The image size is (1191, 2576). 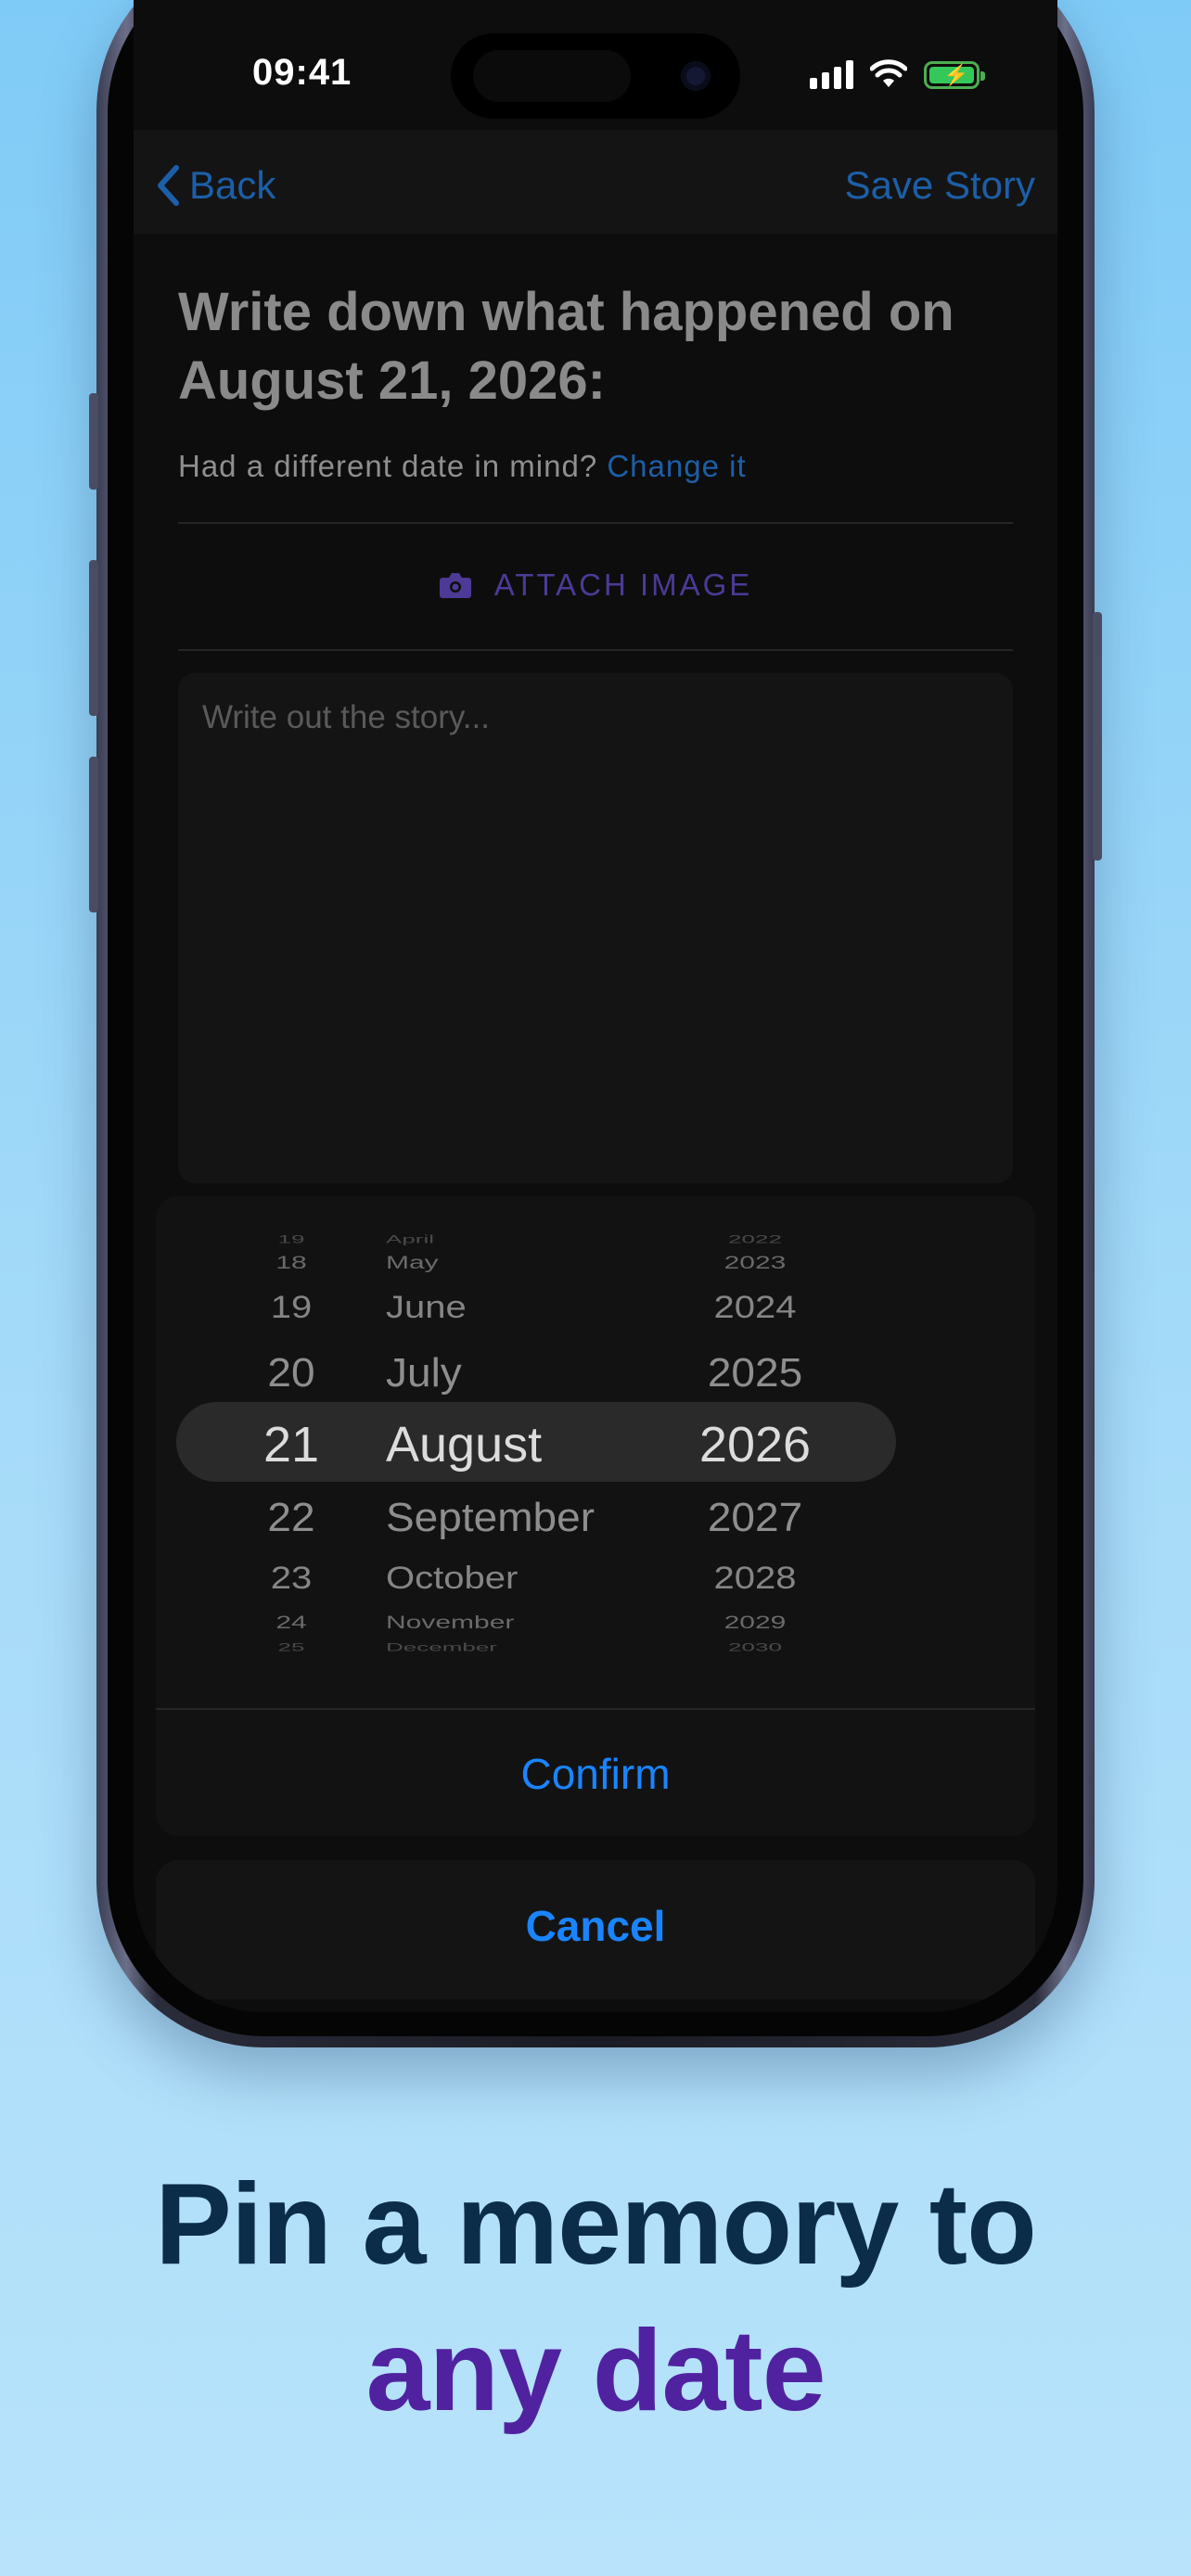 I want to click on picker-row: 25 December 2030, so click(x=595, y=1649).